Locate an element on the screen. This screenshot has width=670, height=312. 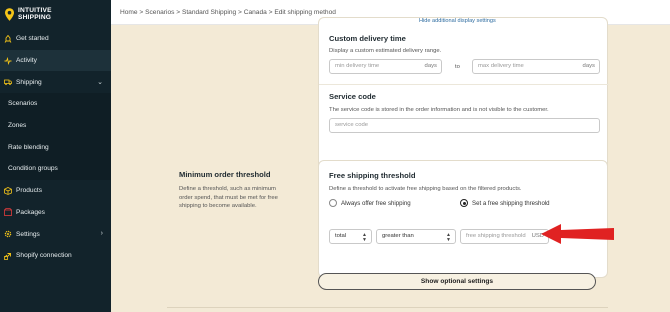
free-shipping-threshold-title: Free shipping threshold is located at coordinates (372, 175).